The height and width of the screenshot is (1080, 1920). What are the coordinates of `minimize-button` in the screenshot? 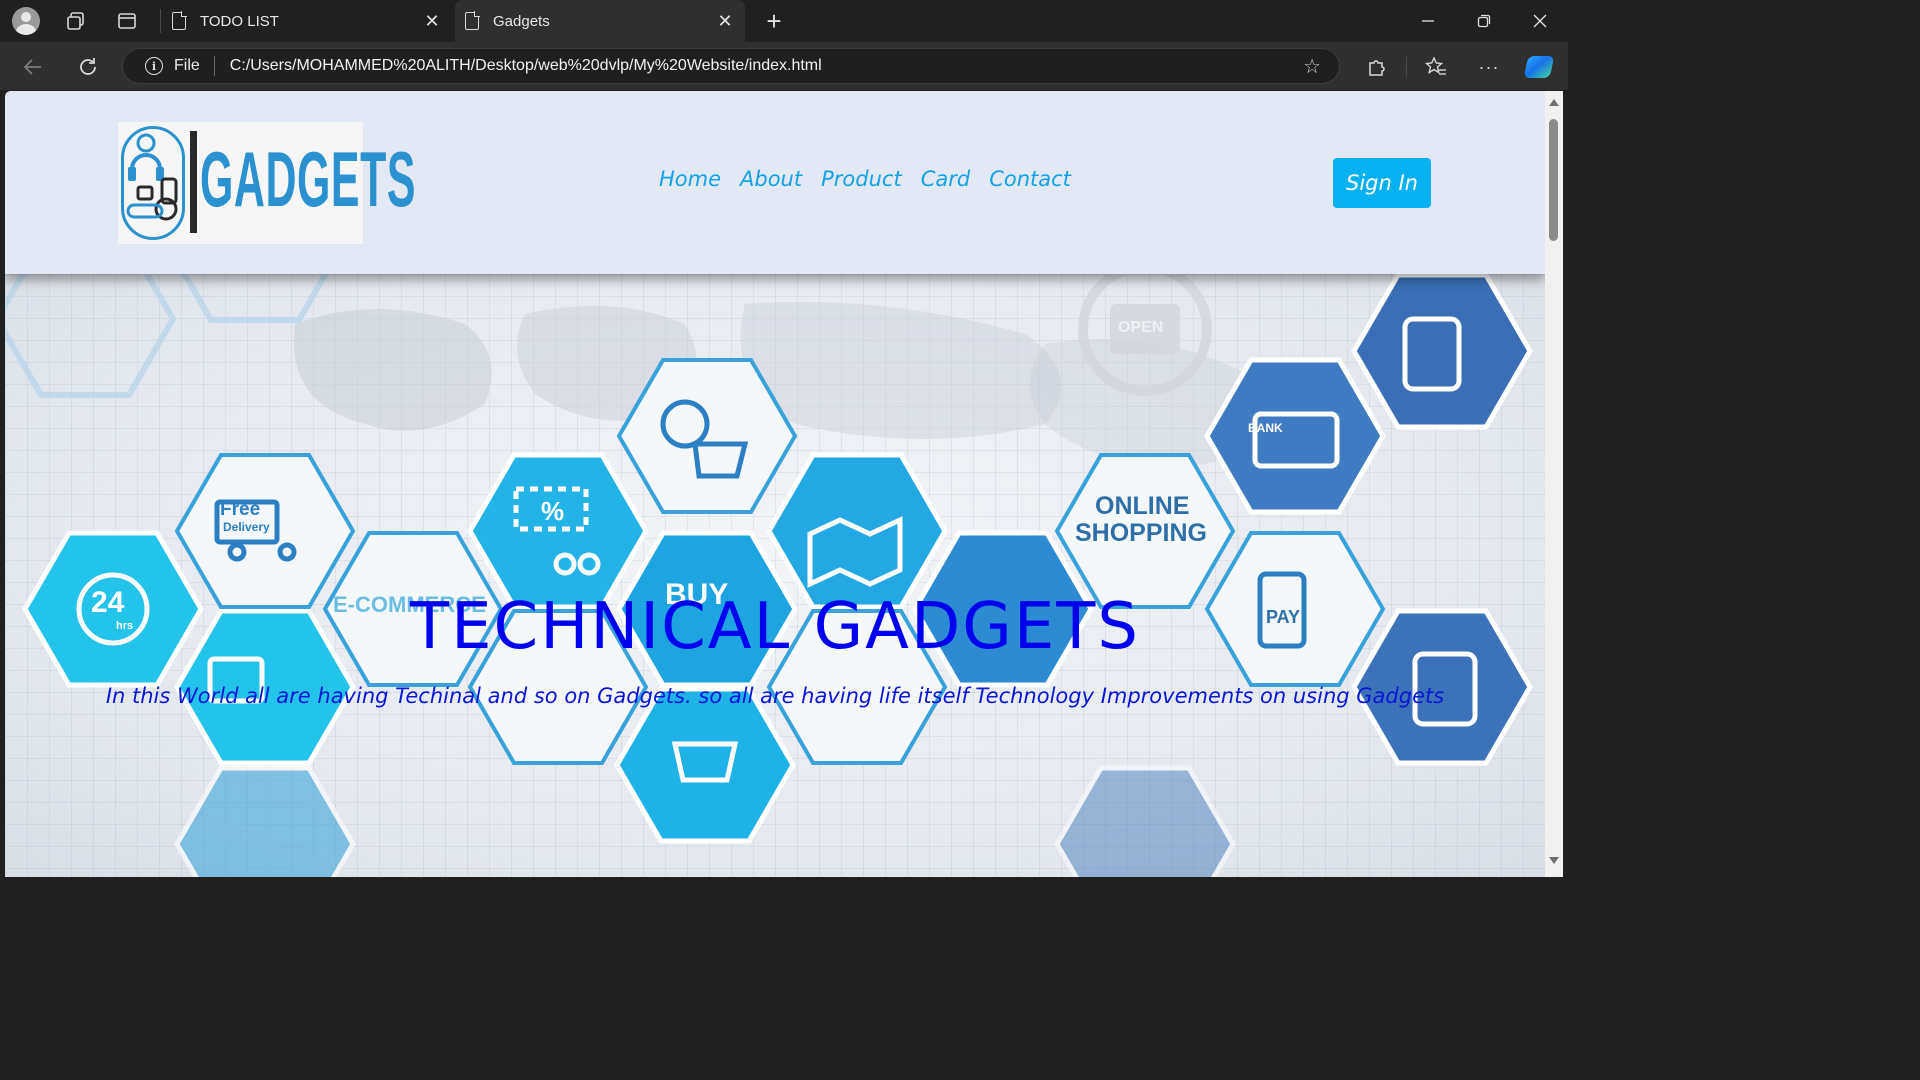 It's located at (1428, 21).